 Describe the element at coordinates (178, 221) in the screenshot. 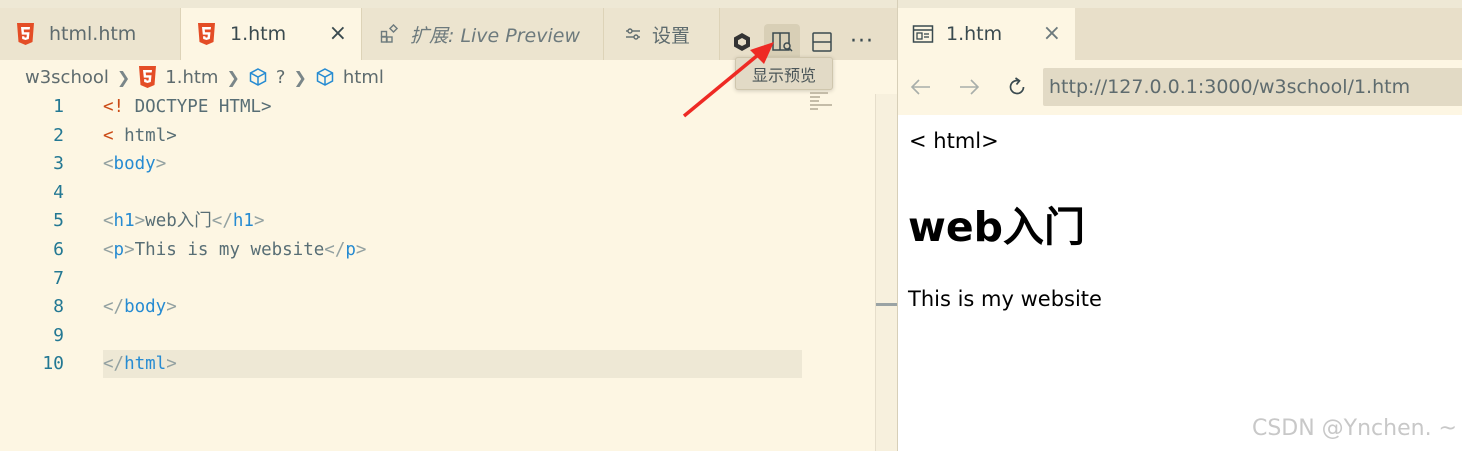

I see `token: web入门` at that location.